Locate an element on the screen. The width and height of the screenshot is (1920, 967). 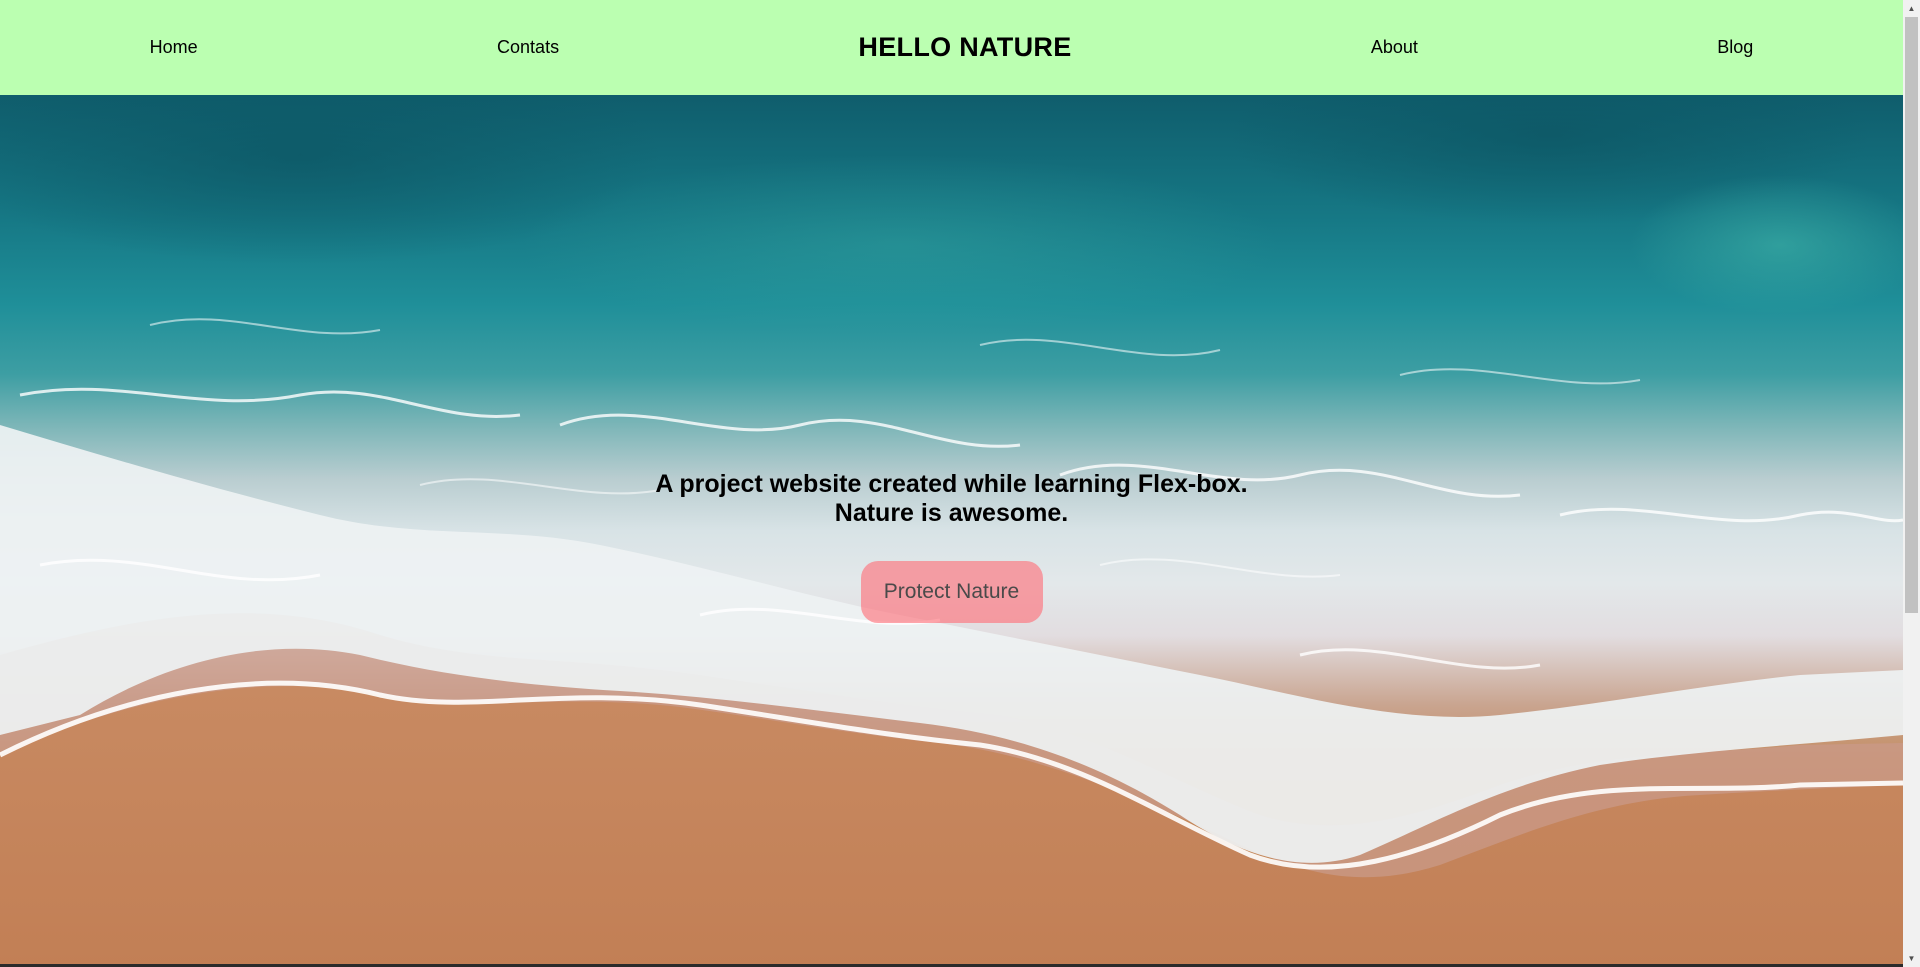
nav-link-contacts: Contats is located at coordinates (528, 47).